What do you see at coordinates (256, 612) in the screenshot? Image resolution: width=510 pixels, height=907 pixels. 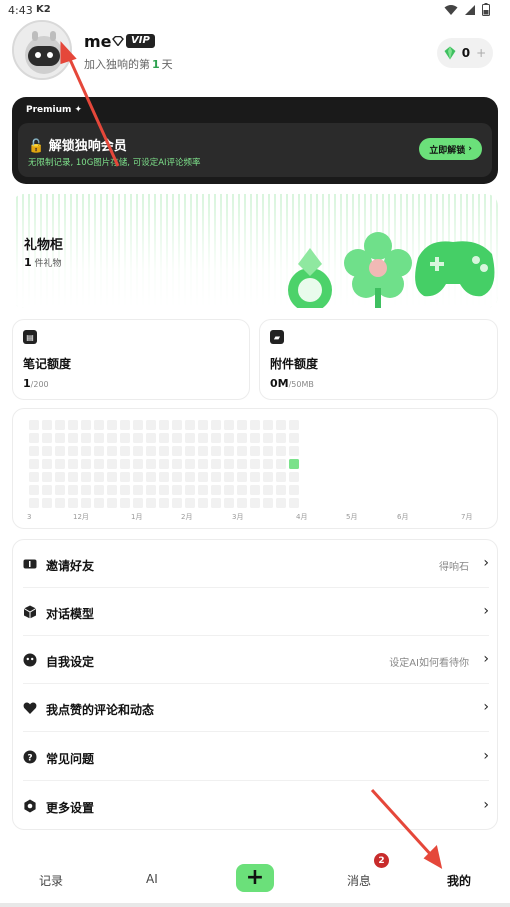 I see `menu-item-chat-model: 对话模型 ›` at bounding box center [256, 612].